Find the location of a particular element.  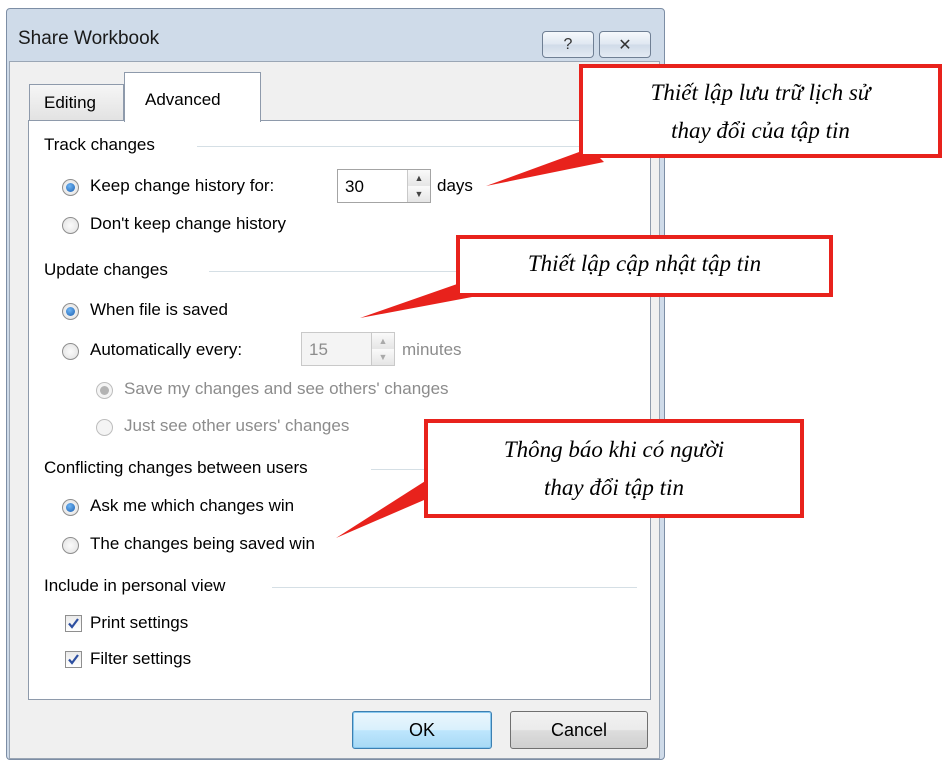

update-callout-line1: Thiết lập cập nhật tập tin is located at coordinates (644, 263).